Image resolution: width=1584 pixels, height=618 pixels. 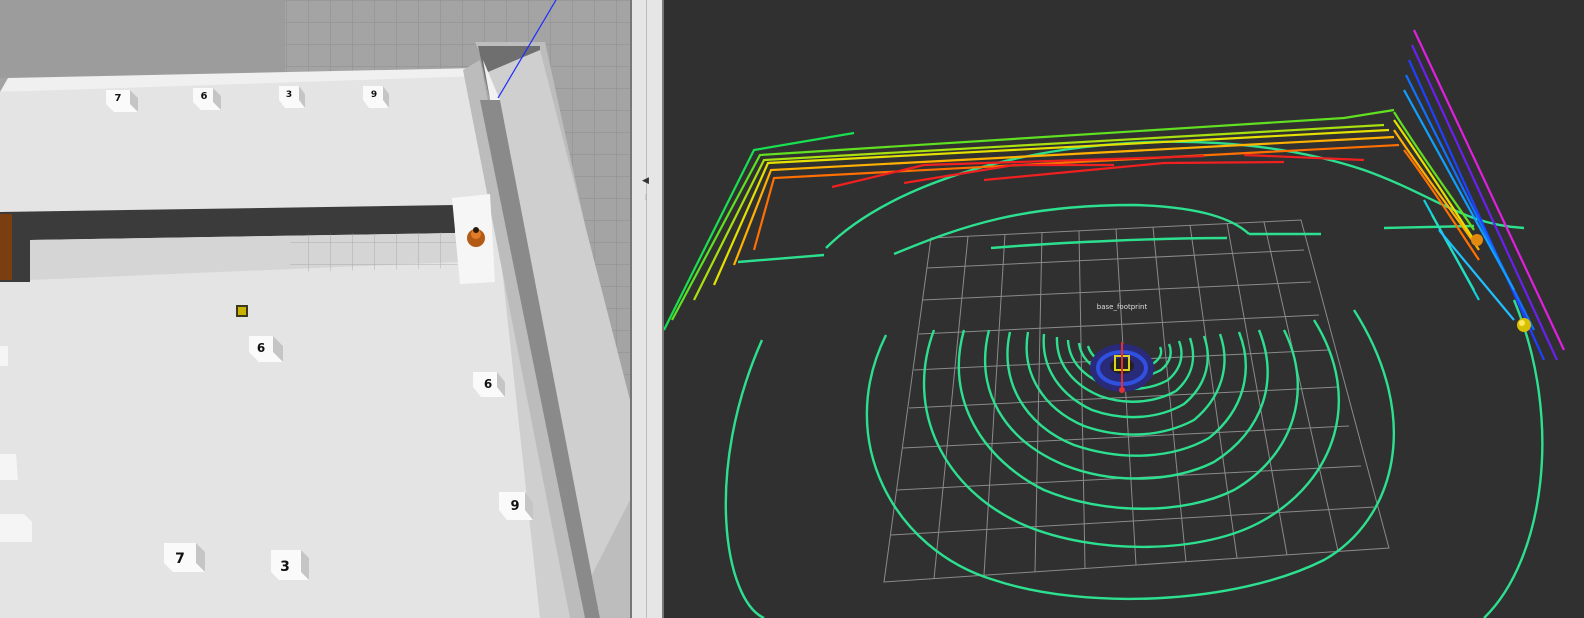 I want to click on collapse-arrow-icon: ◀, so click(x=645, y=181).